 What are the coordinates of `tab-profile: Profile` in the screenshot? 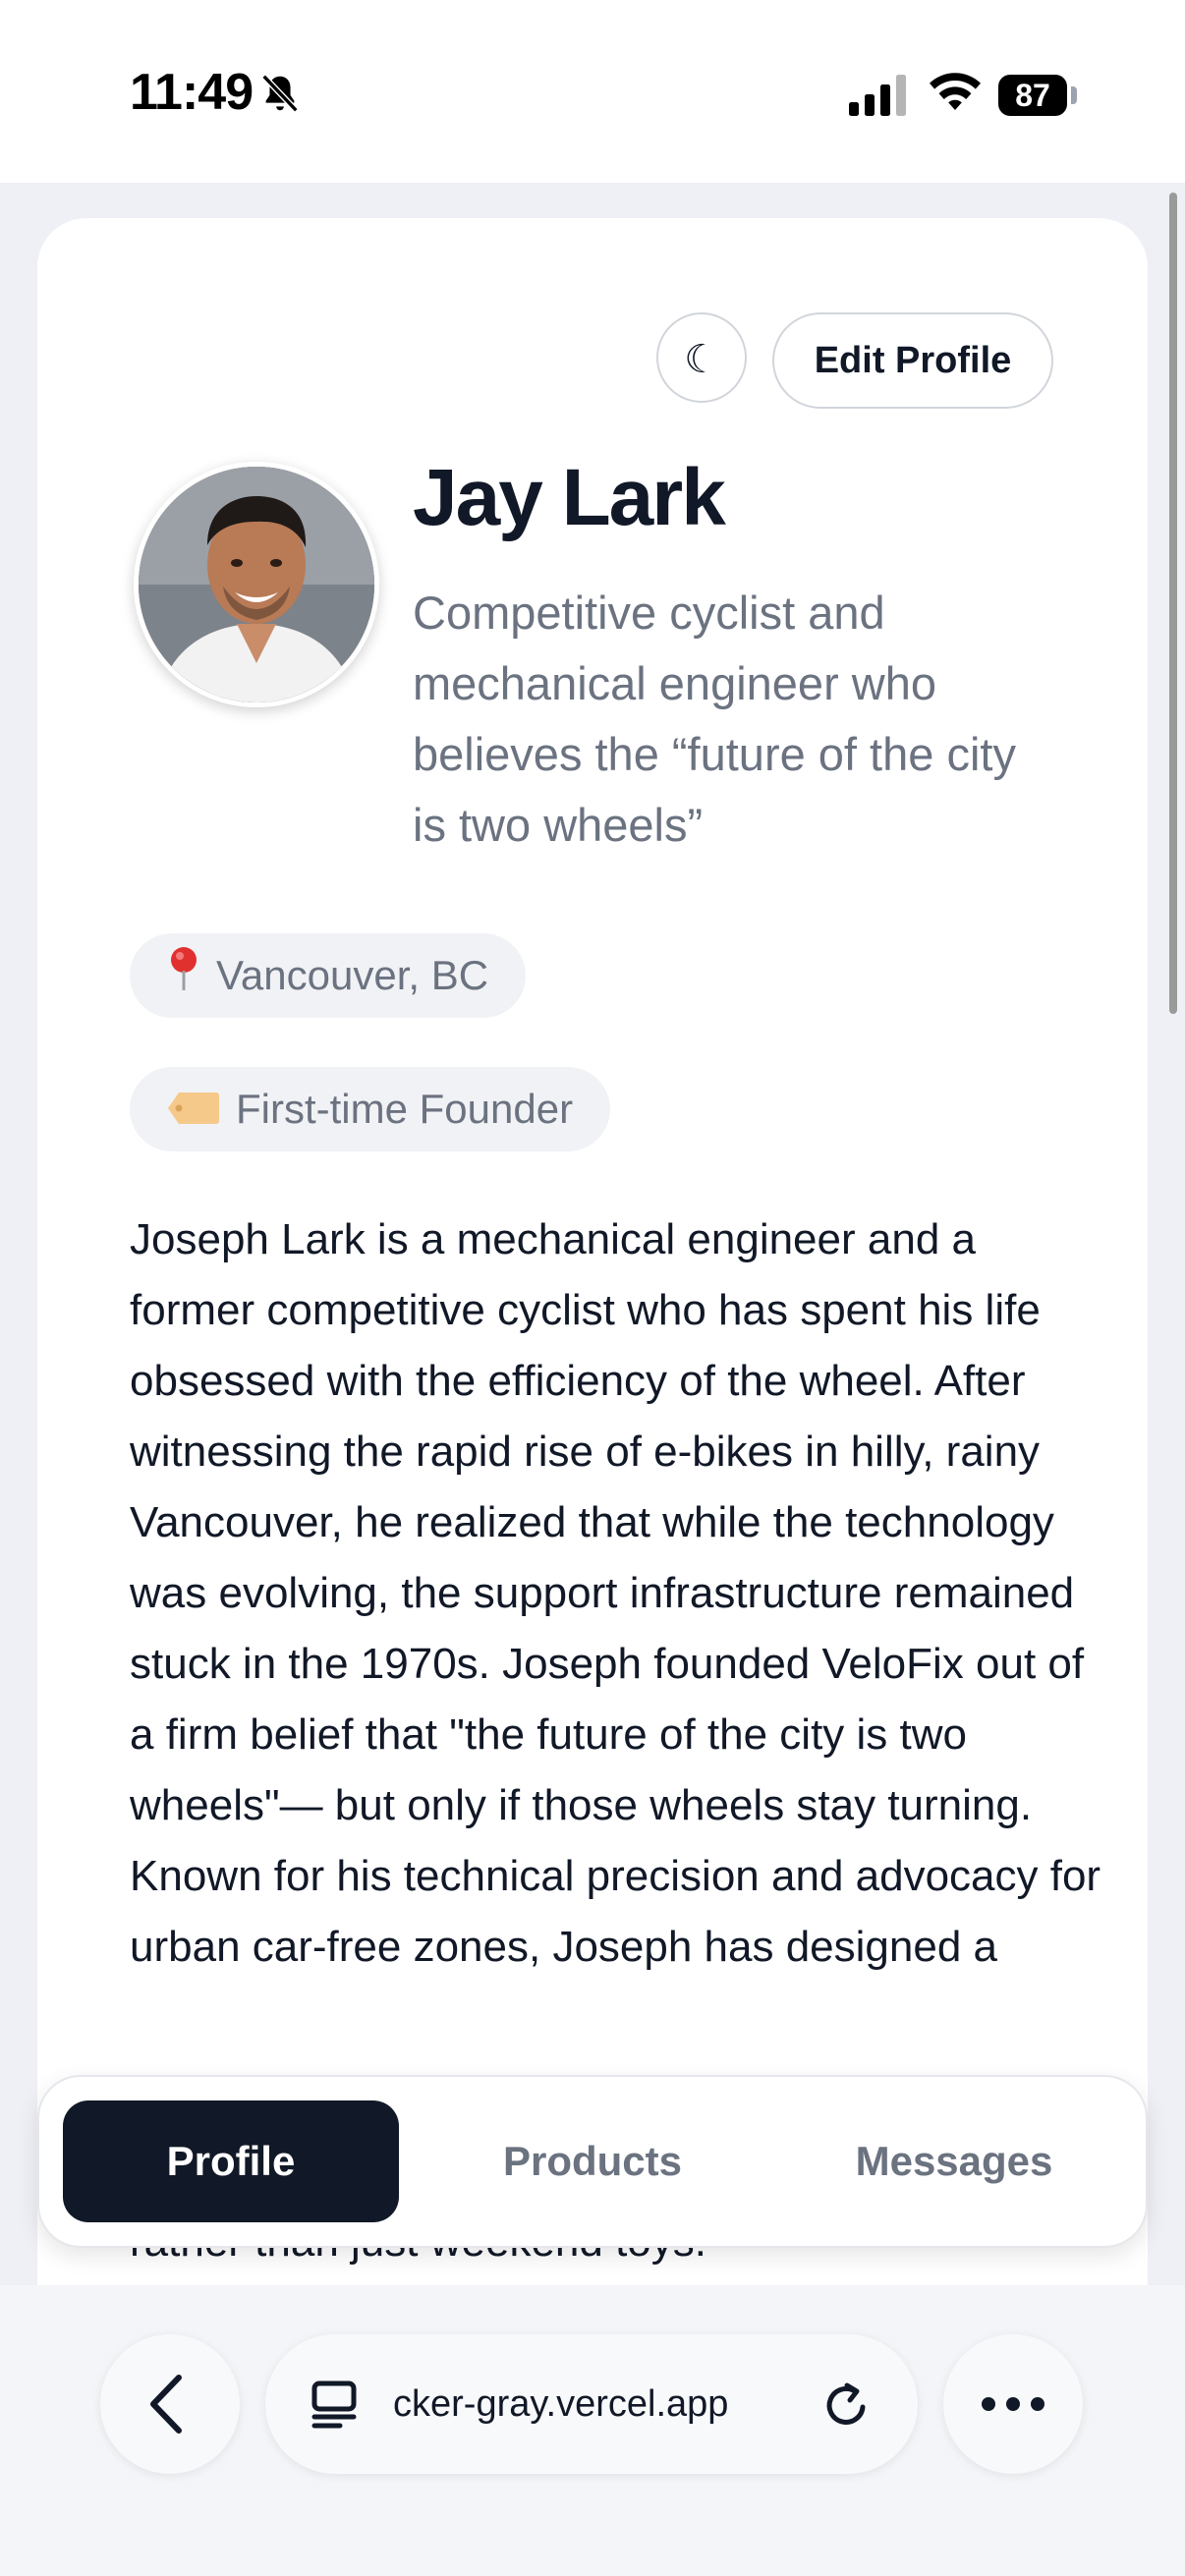 It's located at (231, 2161).